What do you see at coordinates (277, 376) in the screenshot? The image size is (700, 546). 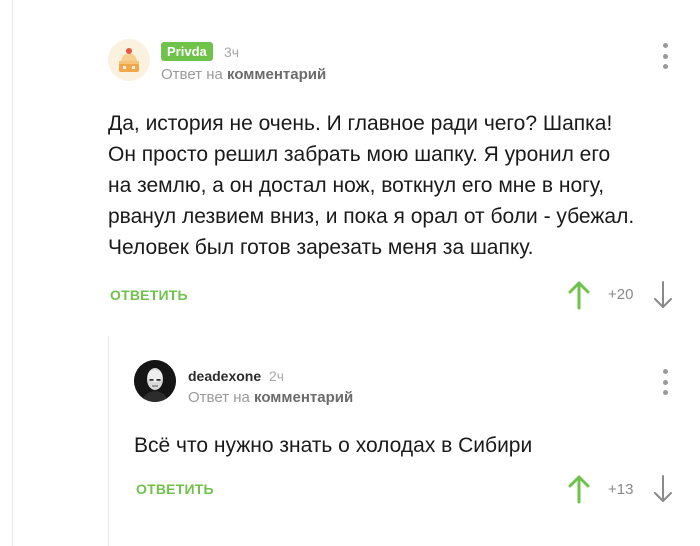 I see `comment-time: 2ч` at bounding box center [277, 376].